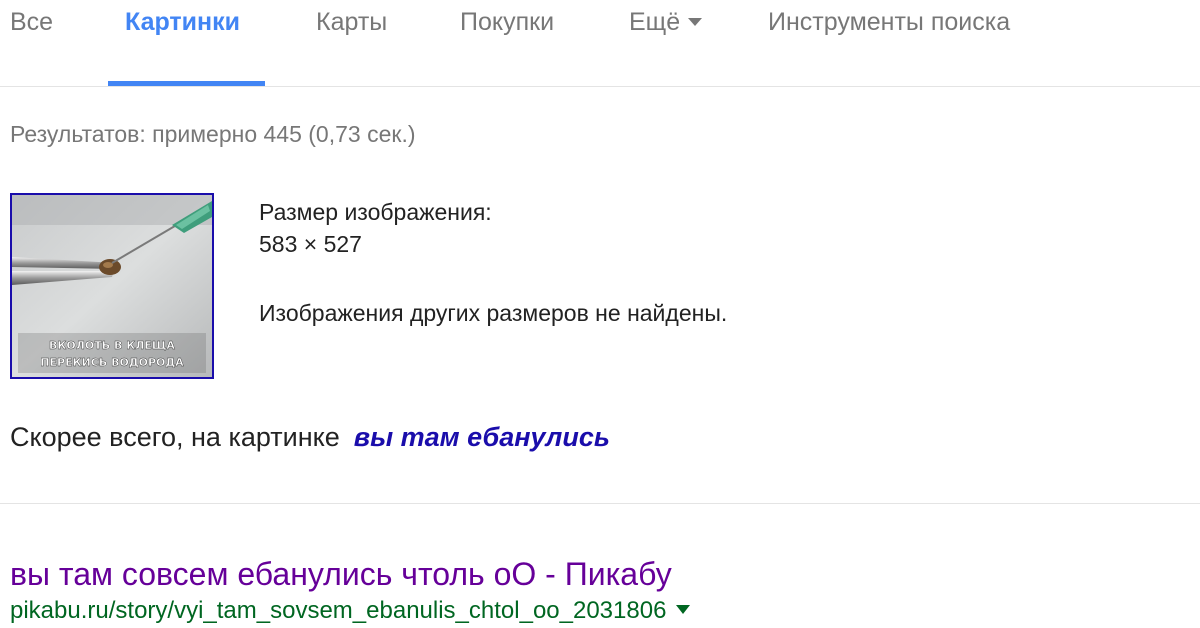 This screenshot has width=1200, height=628. Describe the element at coordinates (600, 503) in the screenshot. I see `divider` at that location.